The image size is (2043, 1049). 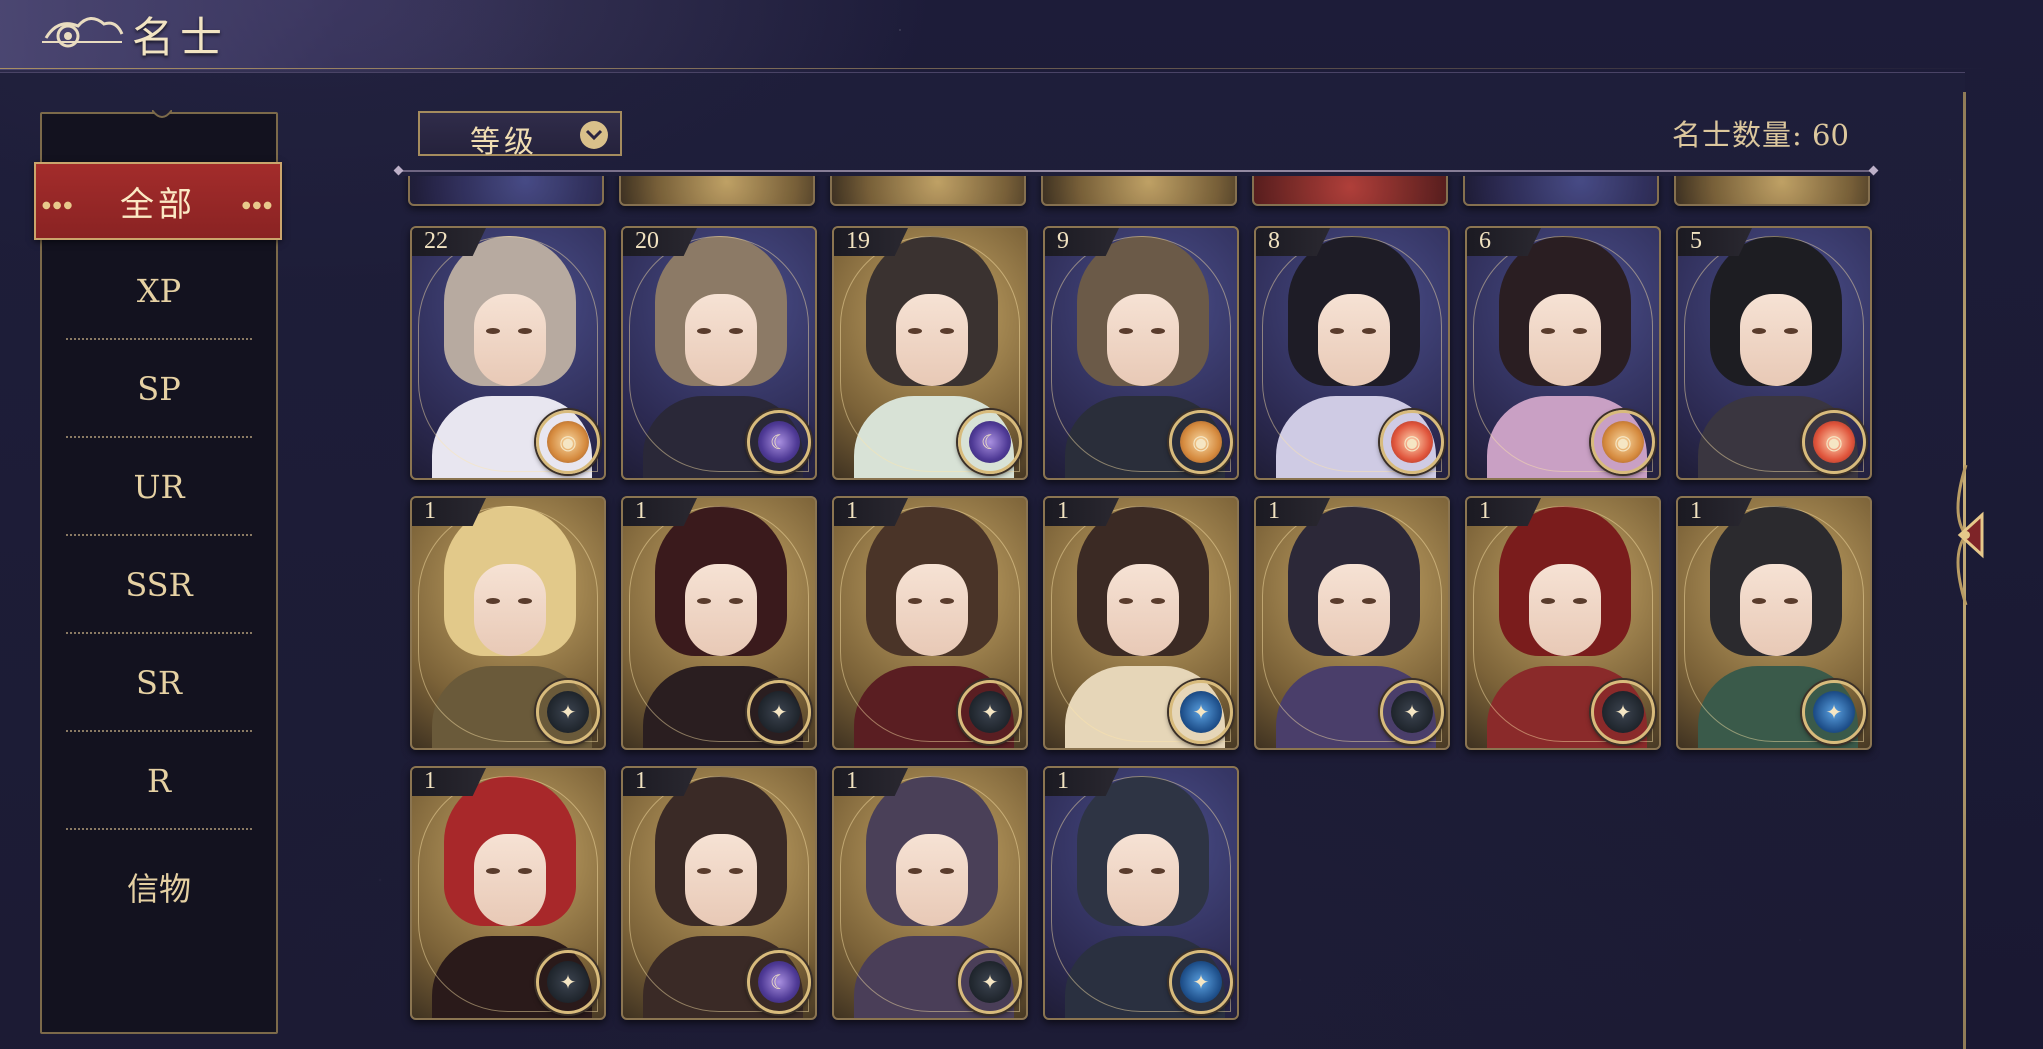 What do you see at coordinates (995, 68) in the screenshot?
I see `header-divider` at bounding box center [995, 68].